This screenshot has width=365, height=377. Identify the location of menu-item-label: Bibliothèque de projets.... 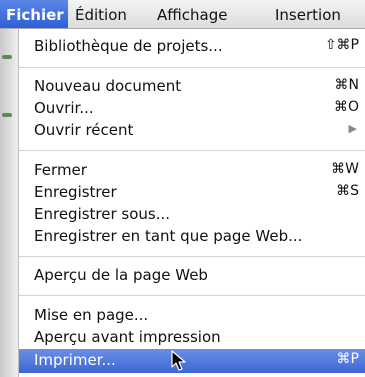
(128, 46).